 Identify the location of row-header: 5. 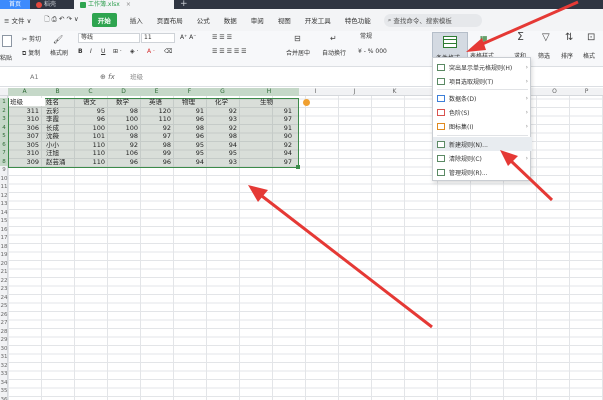
(4, 136).